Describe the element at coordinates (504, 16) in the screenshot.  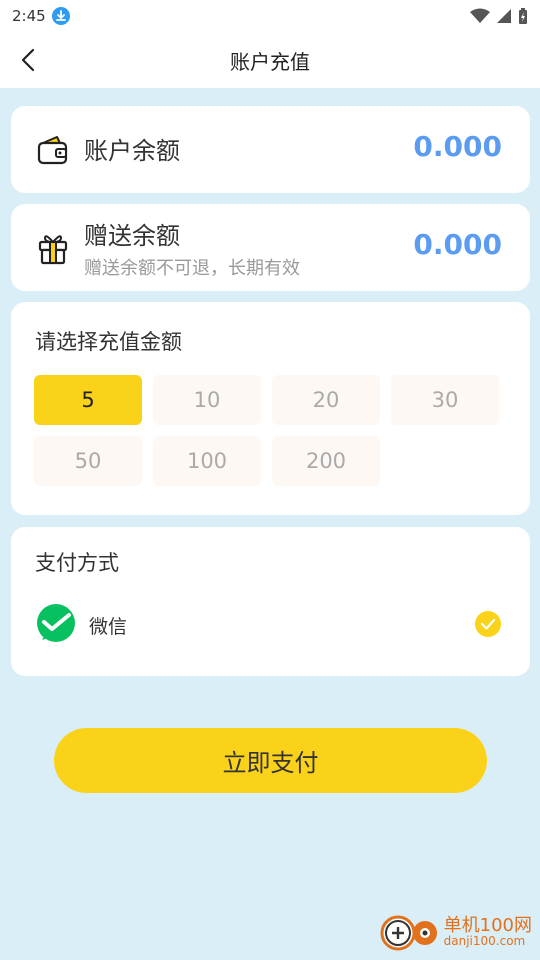
I see `signal-icon` at that location.